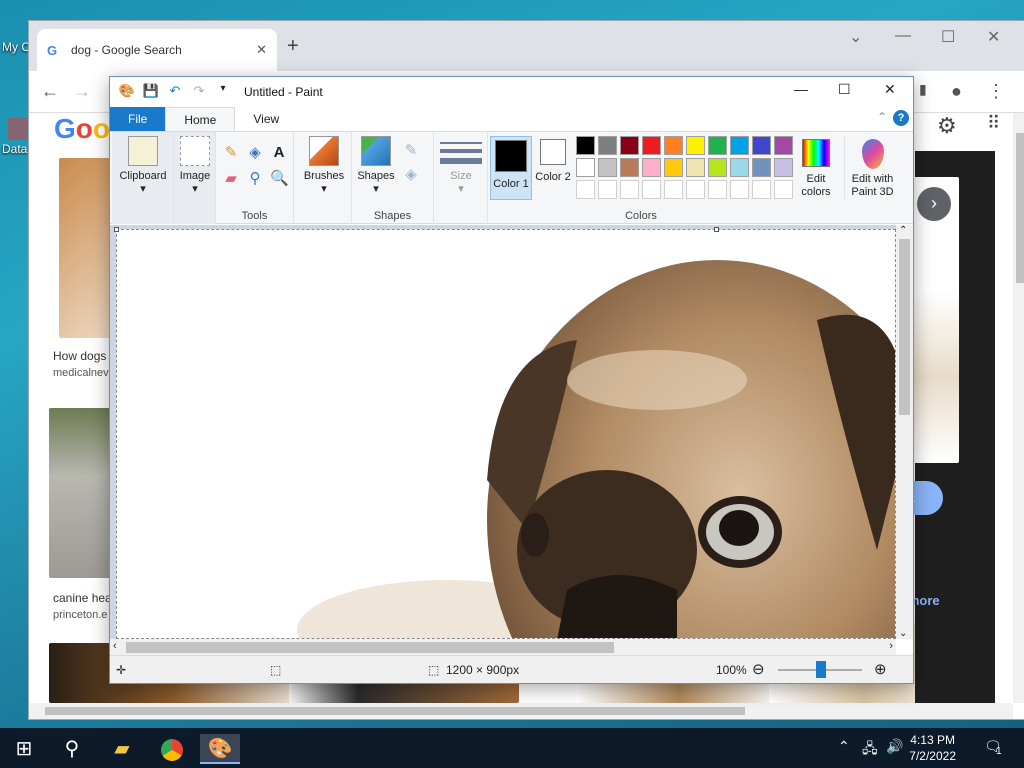 Image resolution: width=1024 pixels, height=768 pixels. Describe the element at coordinates (172, 749) in the screenshot. I see `chrome-taskbar-icon` at that location.